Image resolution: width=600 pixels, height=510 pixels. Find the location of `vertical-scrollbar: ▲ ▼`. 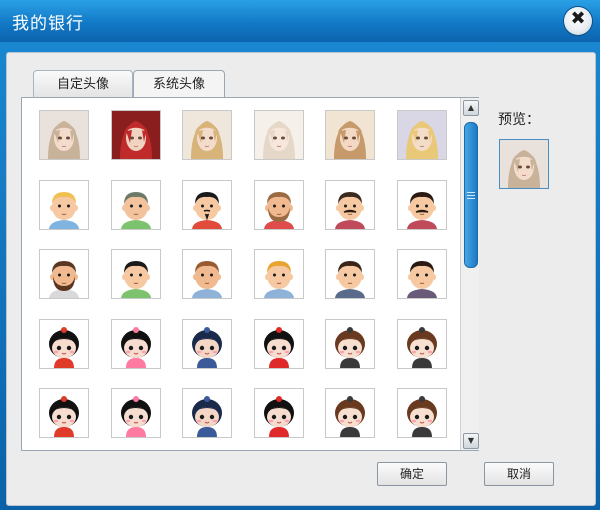

vertical-scrollbar: ▲ ▼ is located at coordinates (469, 274).